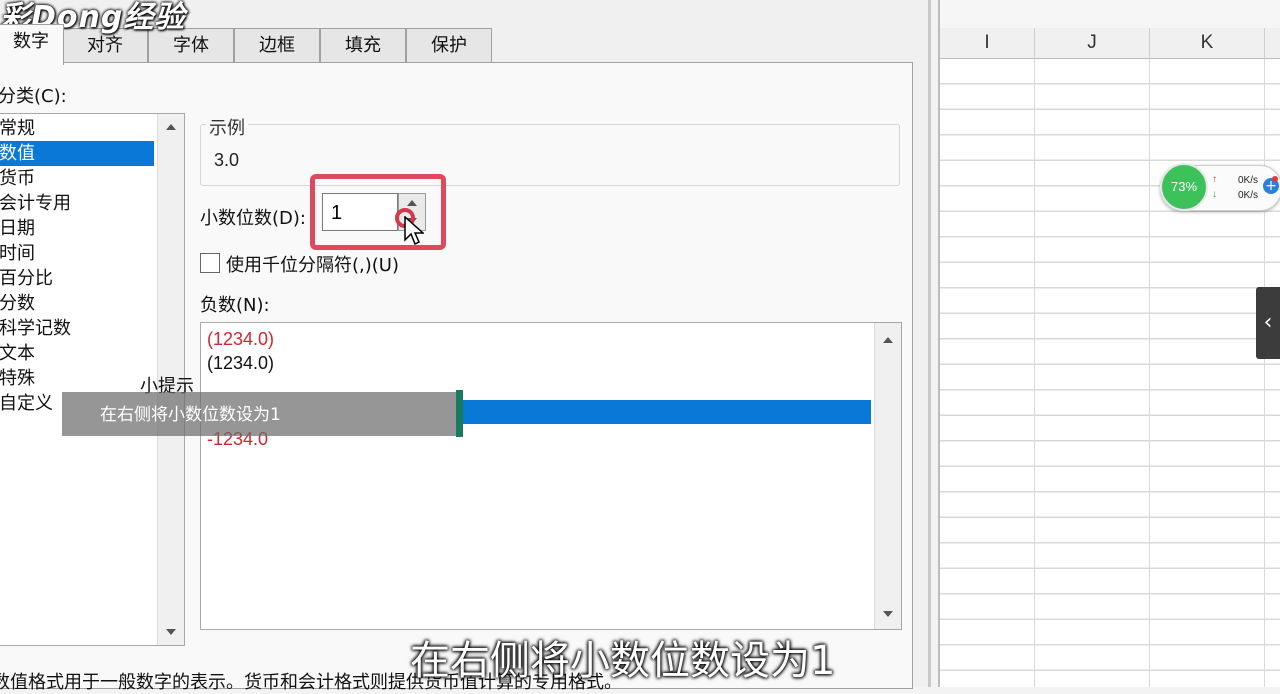 The height and width of the screenshot is (694, 1280). I want to click on category-item-time: 时间, so click(77, 253).